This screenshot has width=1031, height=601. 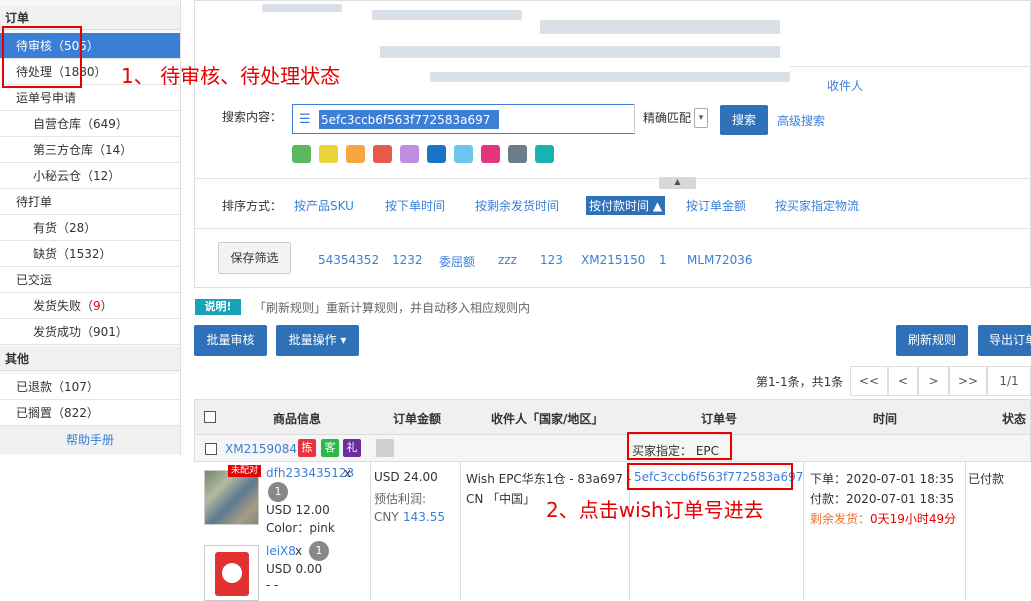 What do you see at coordinates (1004, 340) in the screenshot?
I see `export-orders-button: 导出订单` at bounding box center [1004, 340].